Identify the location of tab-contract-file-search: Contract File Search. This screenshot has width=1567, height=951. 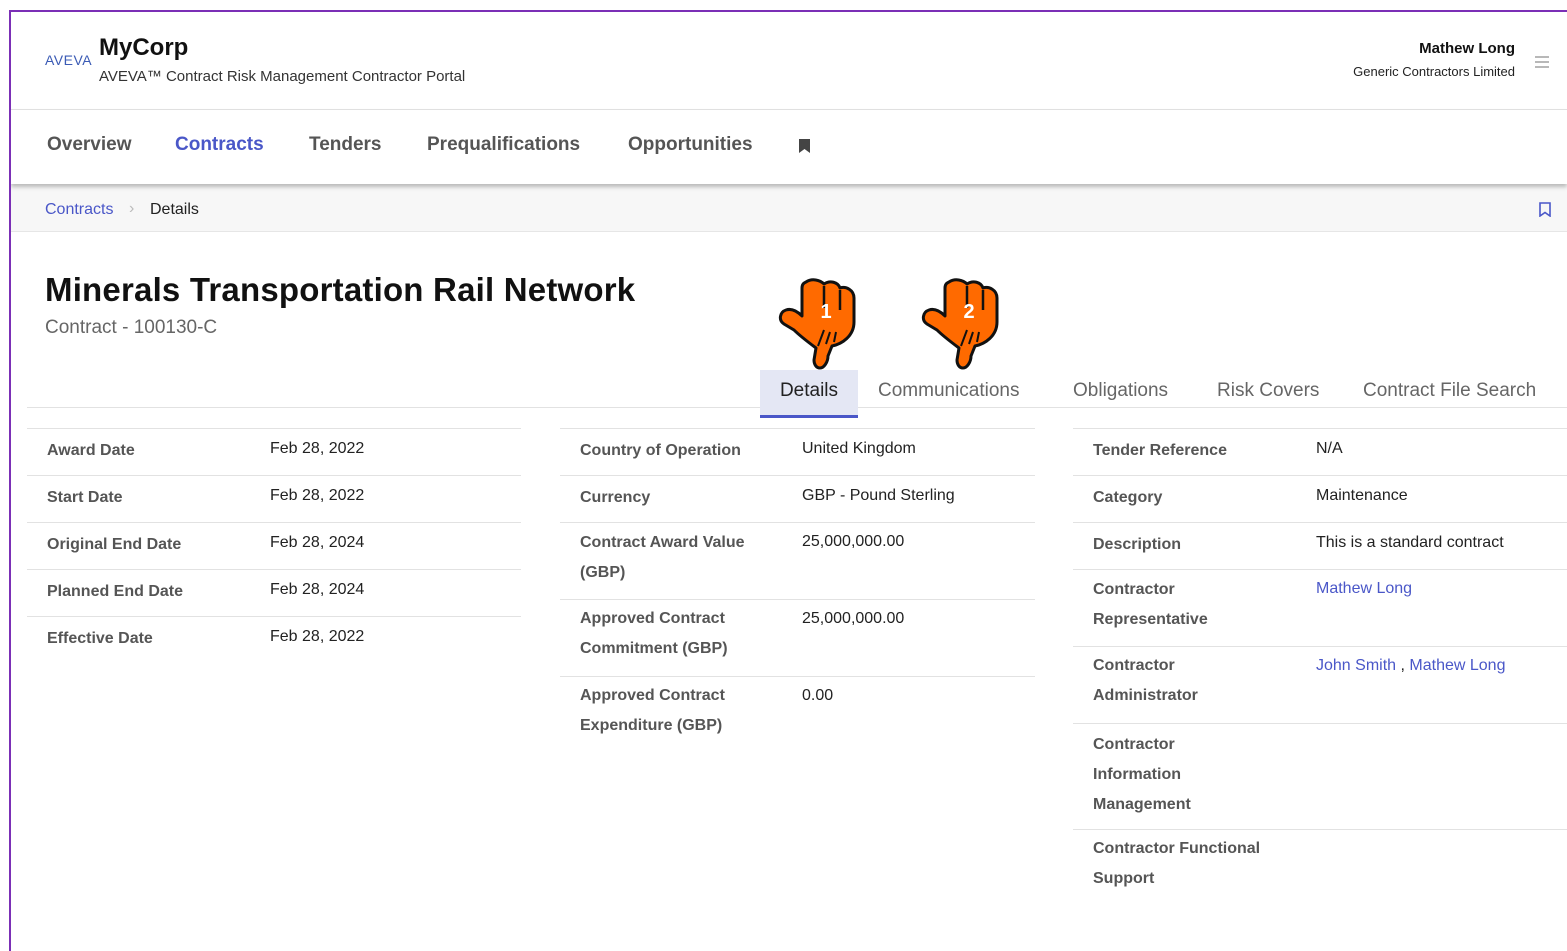
(1449, 391).